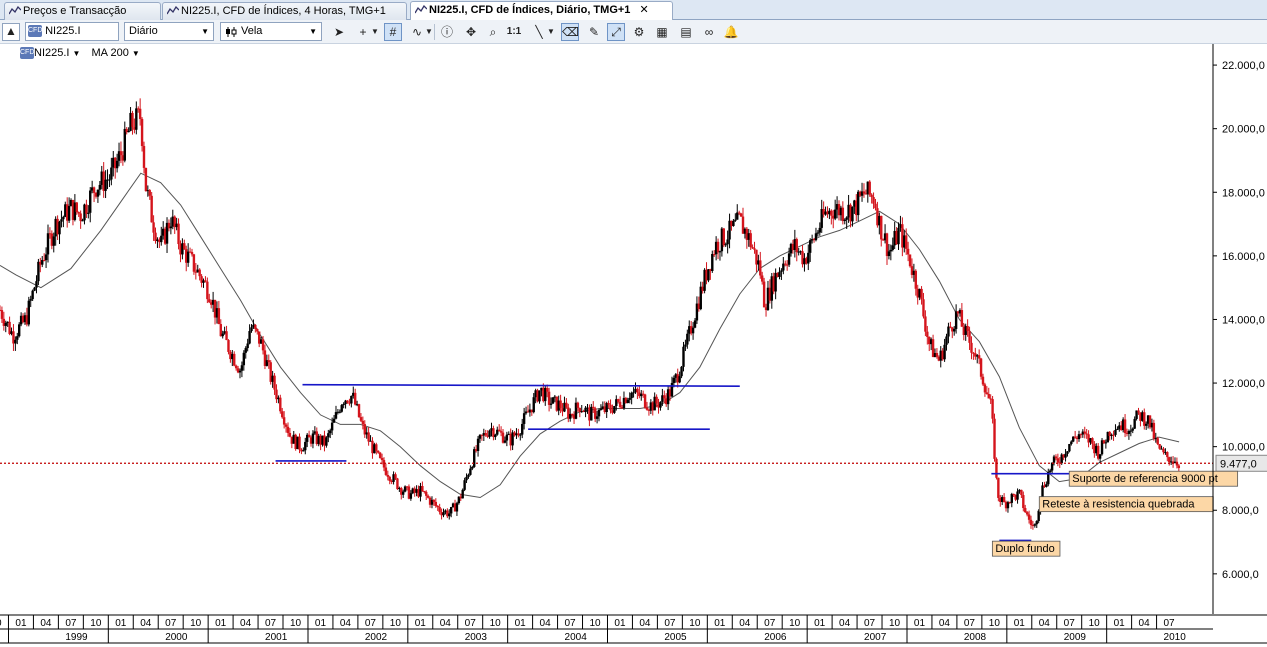 The image size is (1267, 647). What do you see at coordinates (686, 32) in the screenshot?
I see `compare-icon: ▤` at bounding box center [686, 32].